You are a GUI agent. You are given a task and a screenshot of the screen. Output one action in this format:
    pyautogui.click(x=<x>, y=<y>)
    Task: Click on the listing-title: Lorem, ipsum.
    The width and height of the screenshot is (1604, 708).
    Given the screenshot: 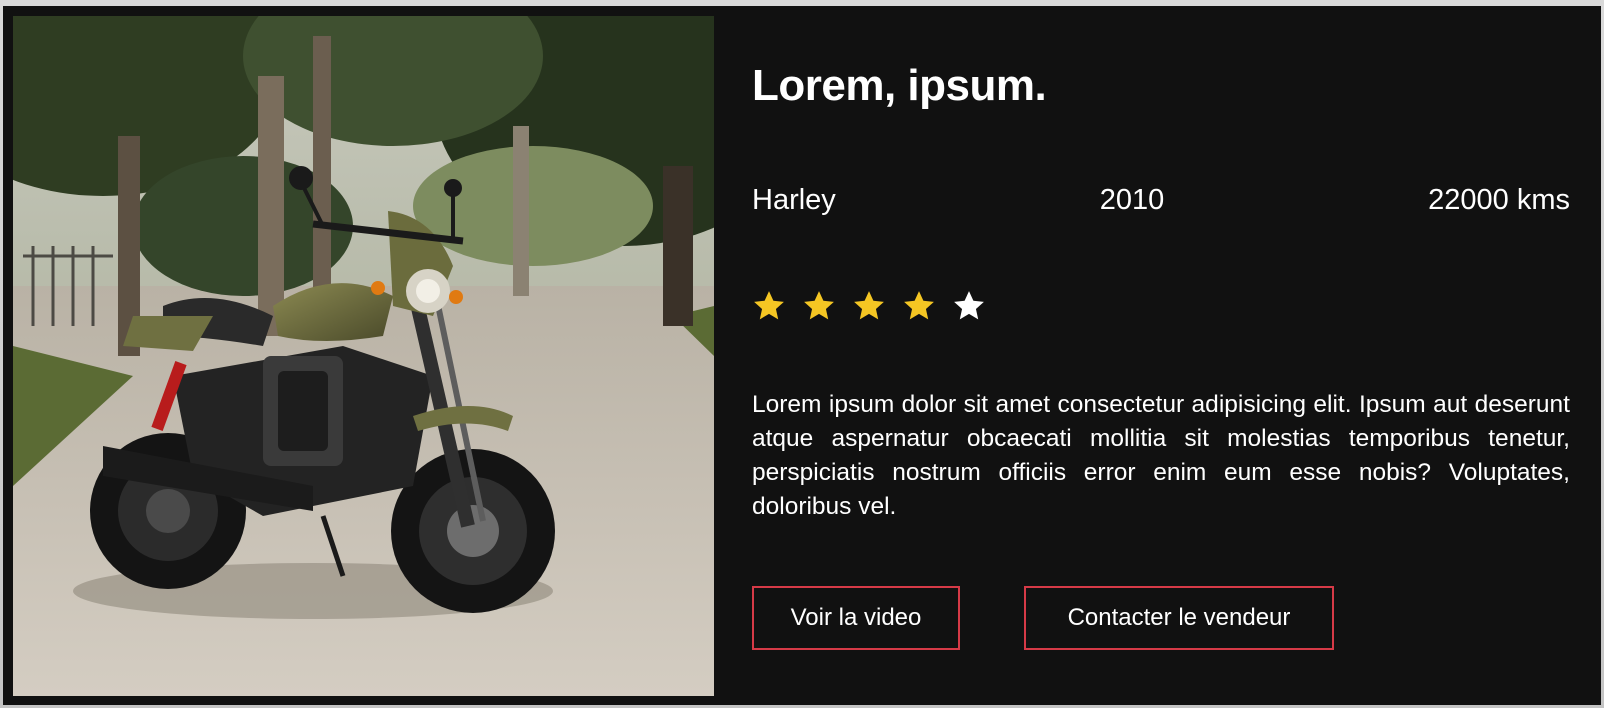 What is the action you would take?
    pyautogui.click(x=899, y=85)
    